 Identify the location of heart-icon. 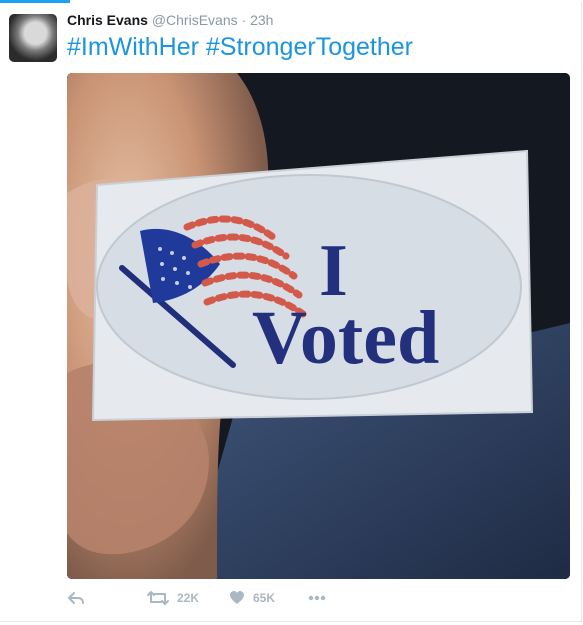
(237, 597).